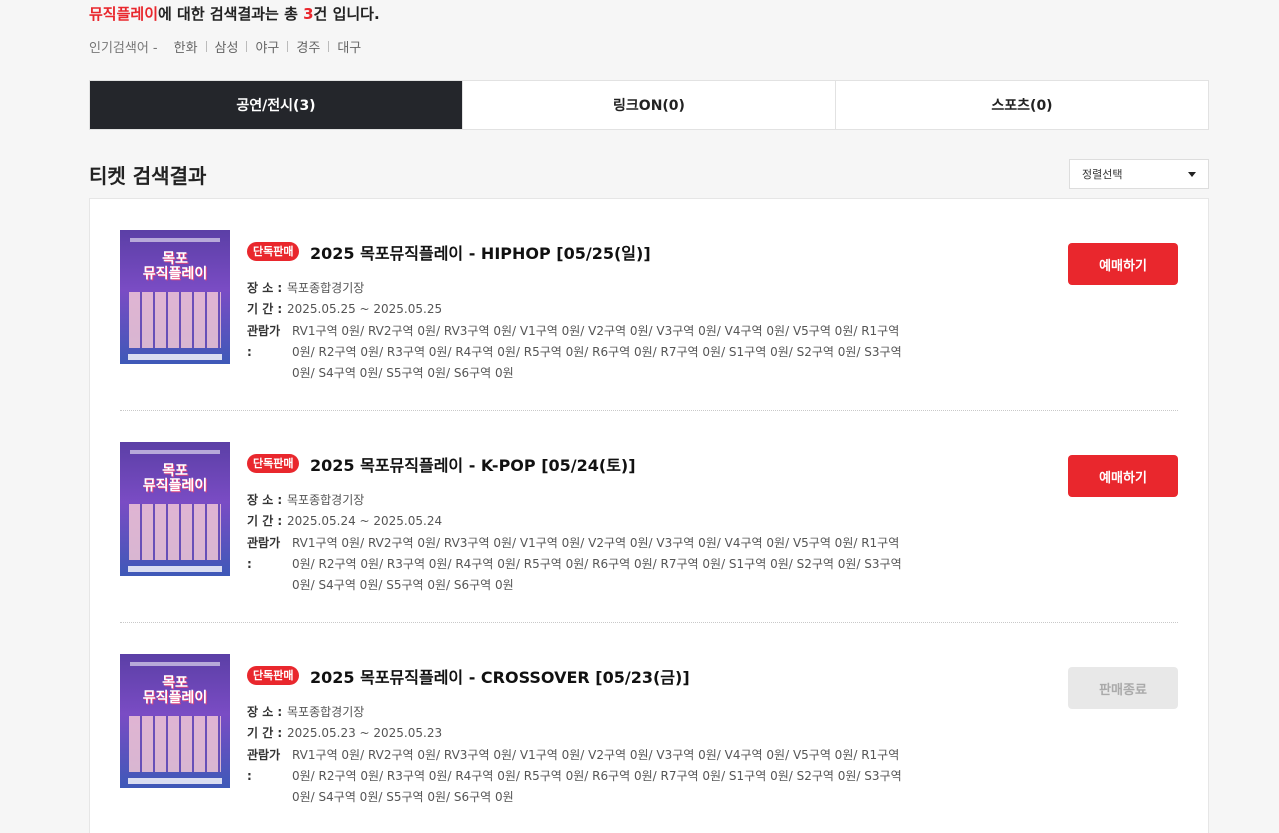 This screenshot has width=1279, height=833. Describe the element at coordinates (308, 46) in the screenshot. I see `popular-keyword-link: 경주` at that location.